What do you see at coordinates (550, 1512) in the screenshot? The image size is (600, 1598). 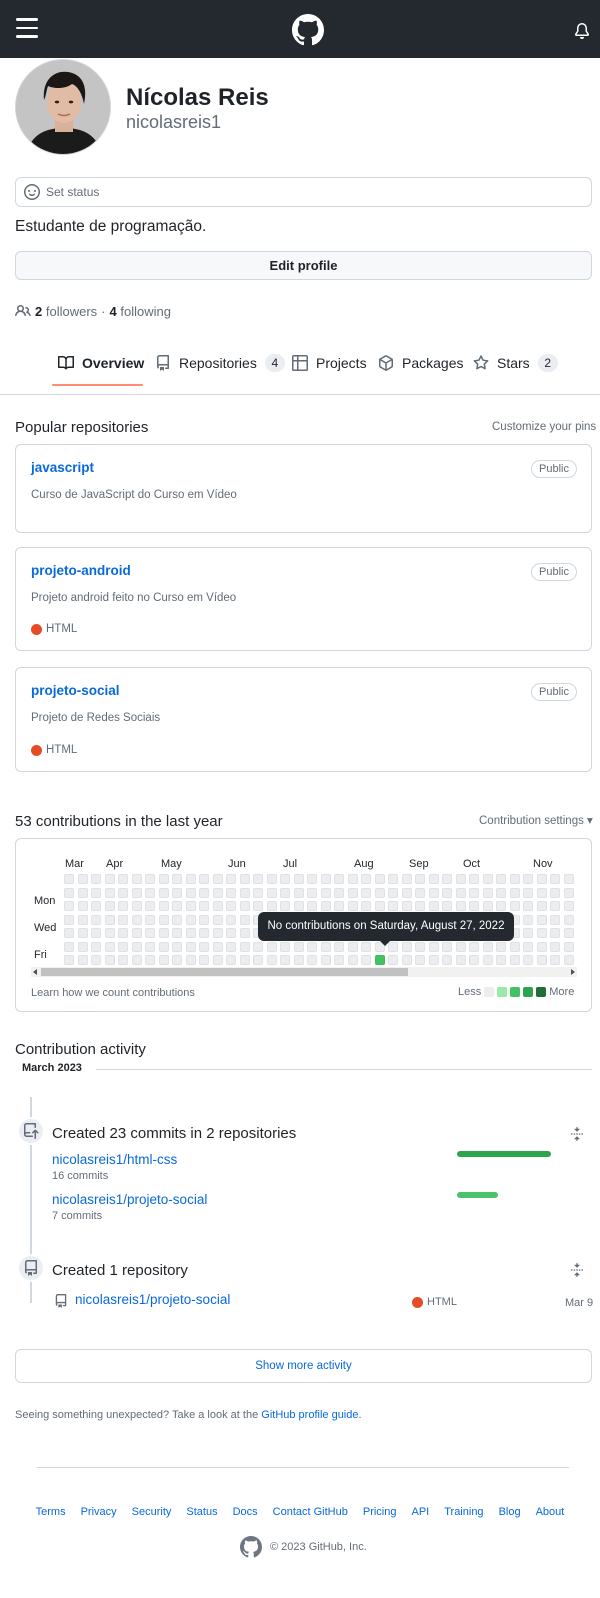 I see `footer-link-about: About` at bounding box center [550, 1512].